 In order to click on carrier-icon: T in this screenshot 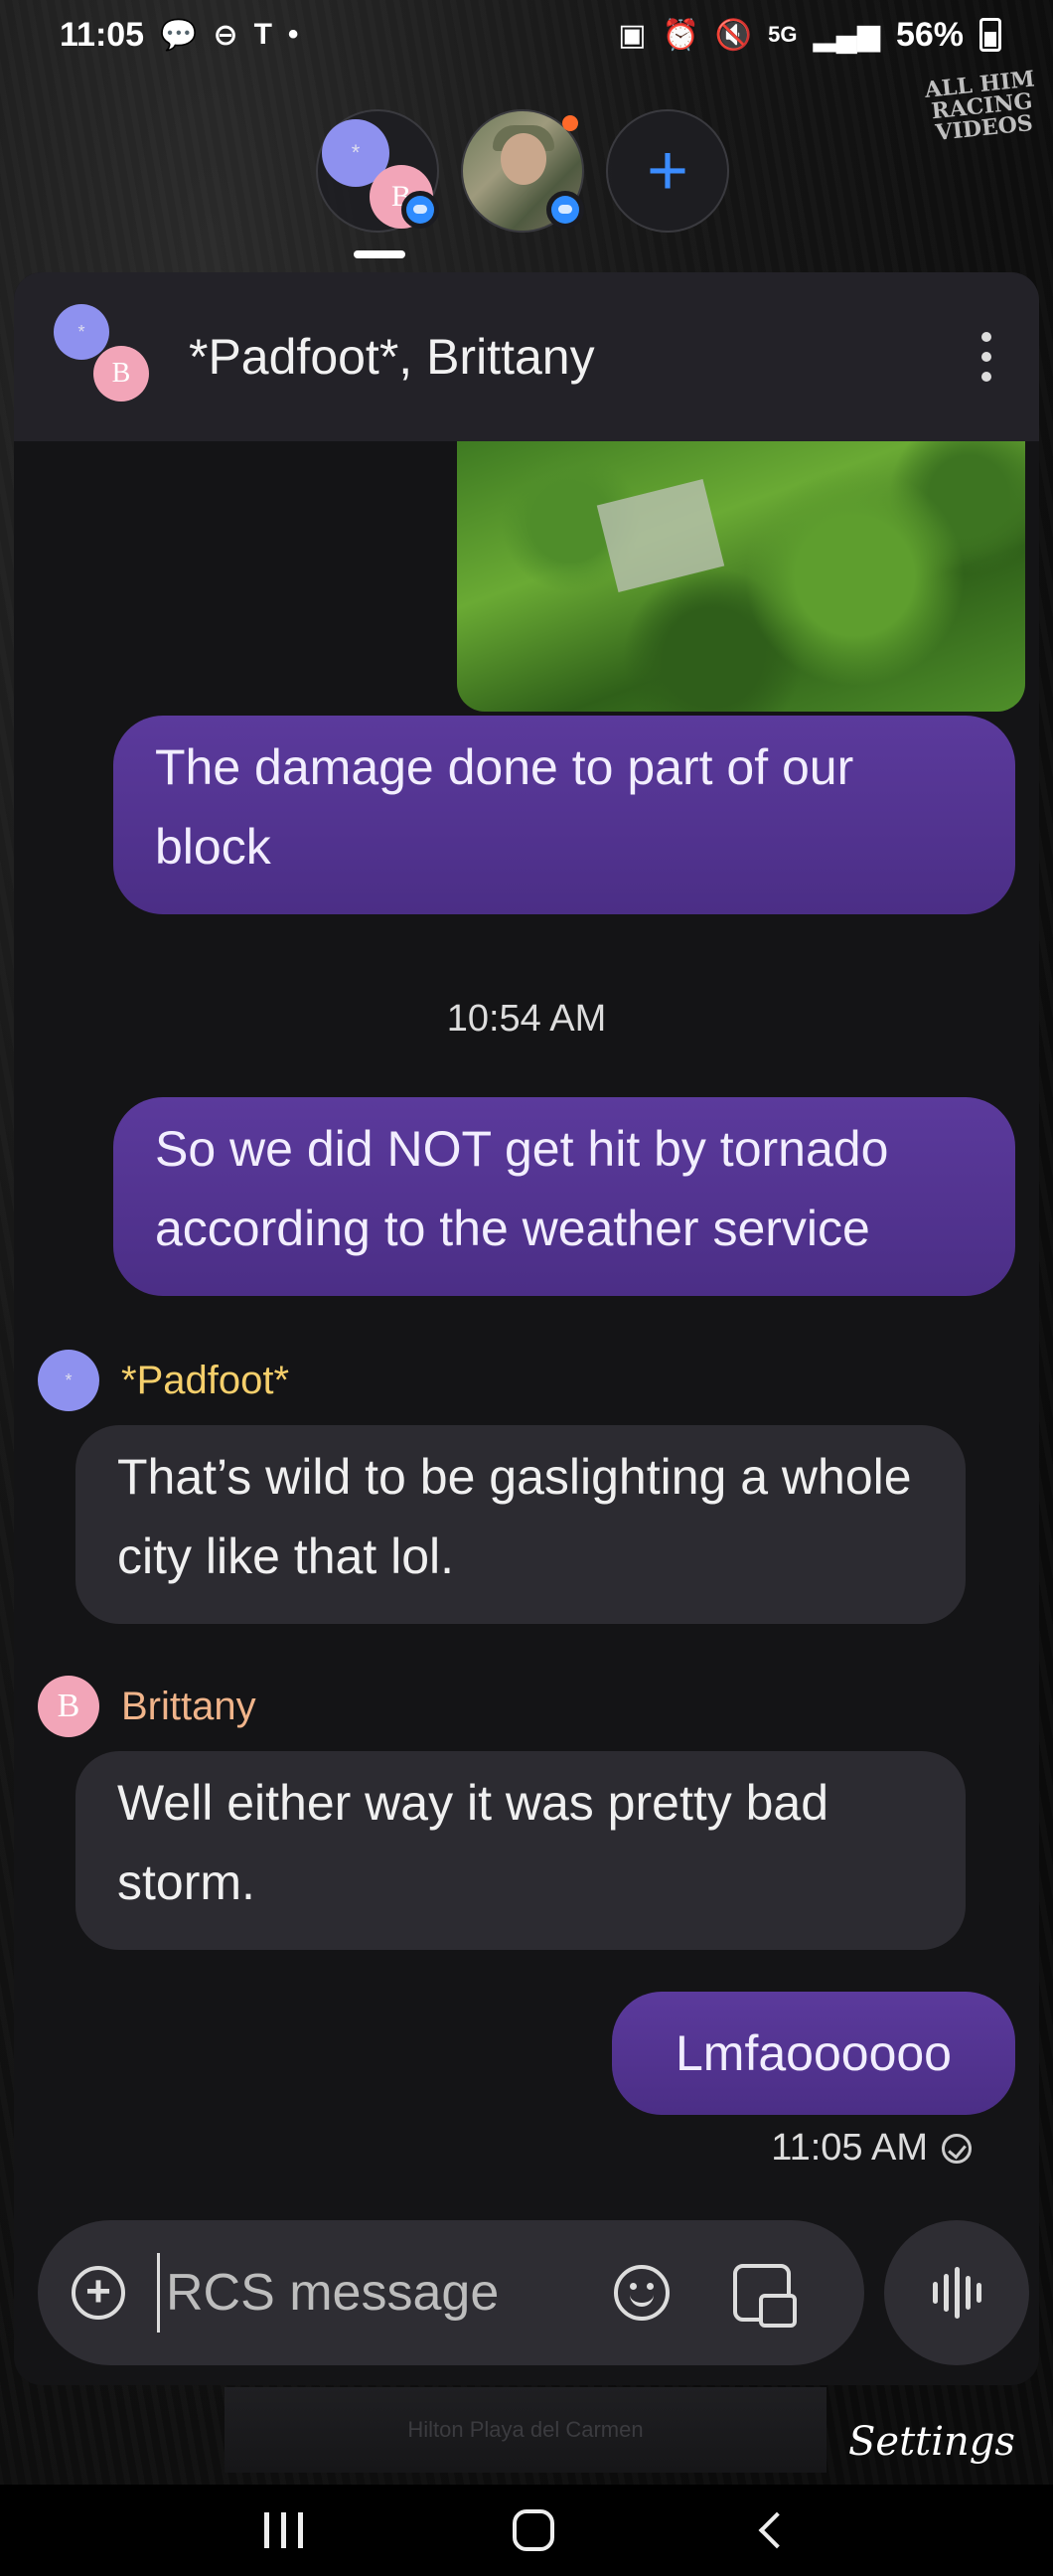, I will do `click(262, 34)`.